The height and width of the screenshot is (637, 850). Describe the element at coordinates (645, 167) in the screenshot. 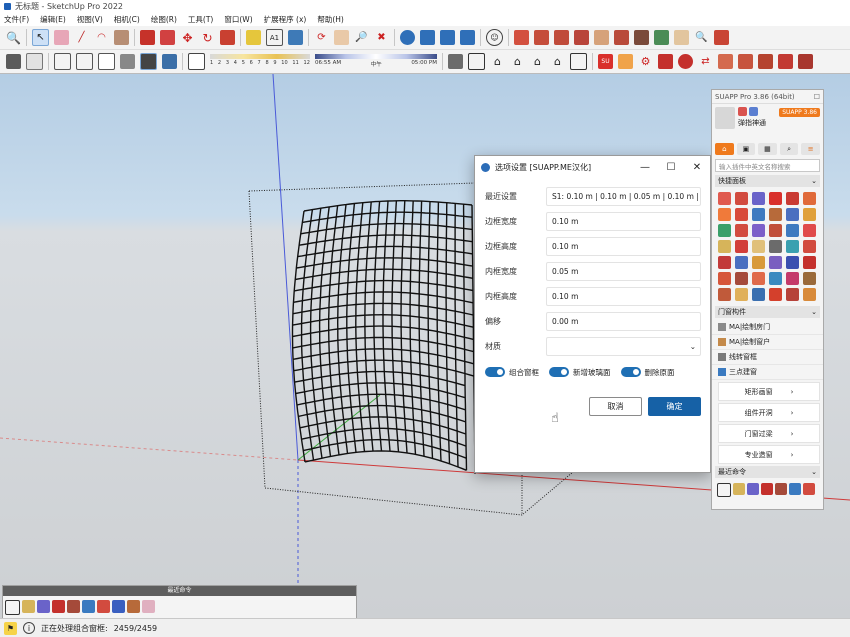

I see `minimize-icon: —` at that location.